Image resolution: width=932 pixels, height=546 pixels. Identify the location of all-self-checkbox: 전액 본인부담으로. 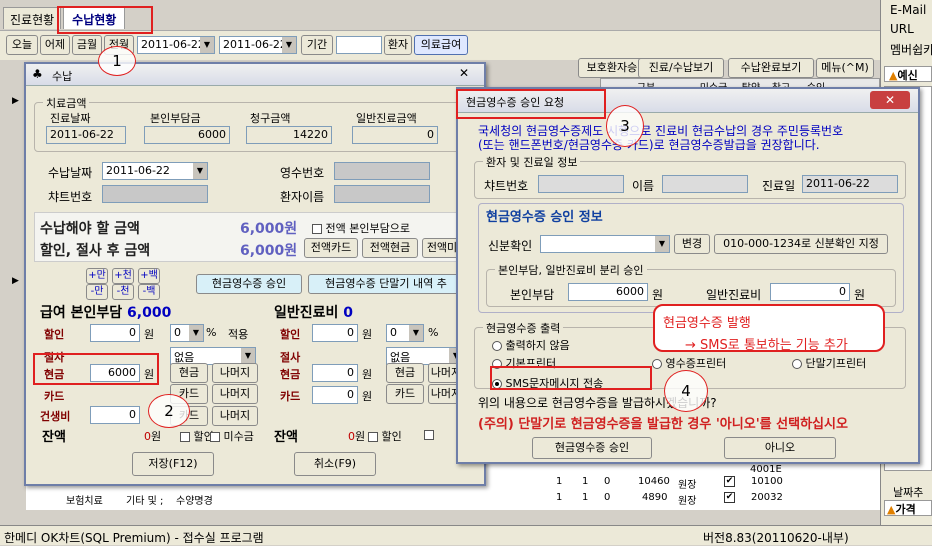
(361, 228).